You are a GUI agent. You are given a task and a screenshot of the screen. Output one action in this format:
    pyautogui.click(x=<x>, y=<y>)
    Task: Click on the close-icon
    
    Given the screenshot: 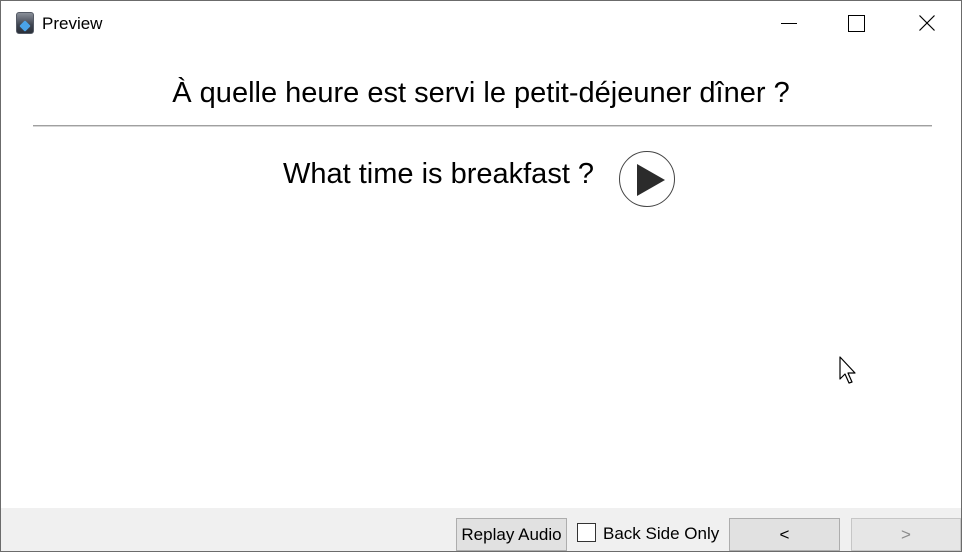 What is the action you would take?
    pyautogui.click(x=927, y=23)
    